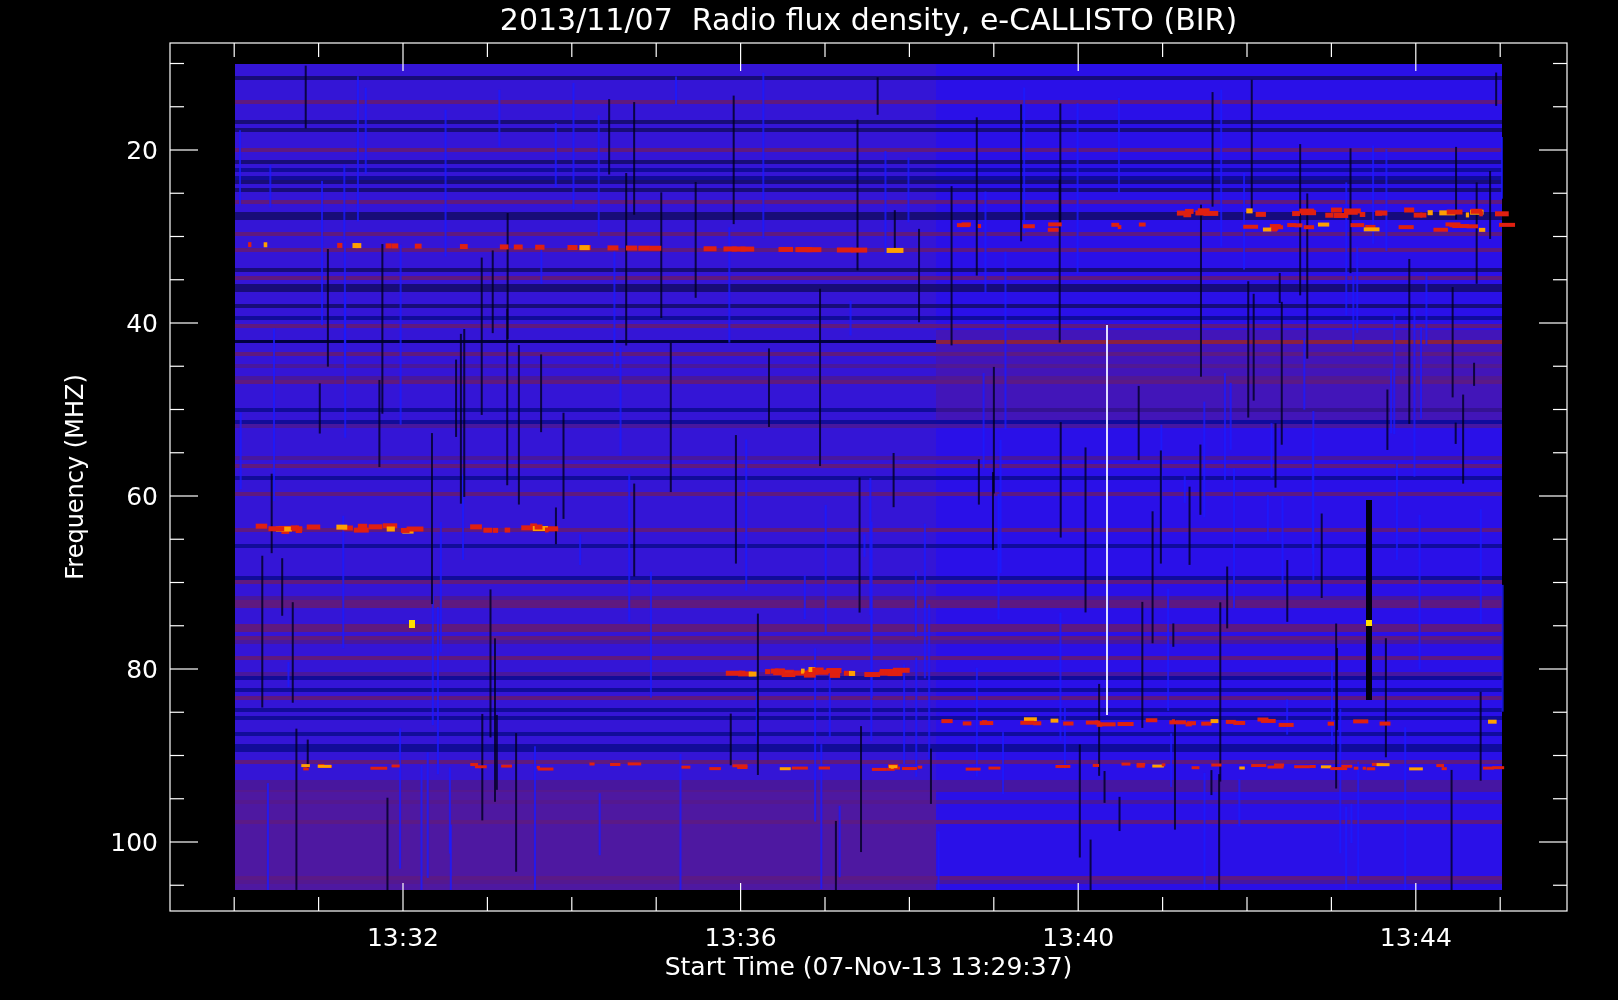 This screenshot has width=1618, height=1000. Describe the element at coordinates (1078, 937) in the screenshot. I see `tick-label: 13:40` at that location.